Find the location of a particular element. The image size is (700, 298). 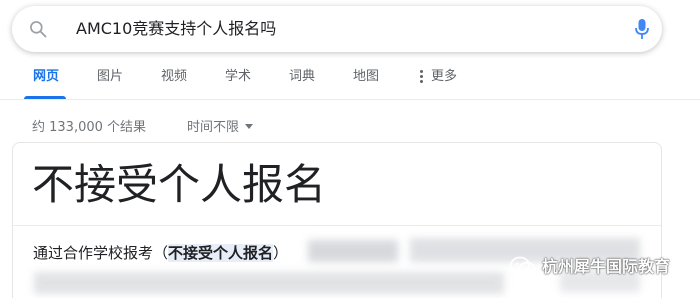

card-divider is located at coordinates (337, 225).